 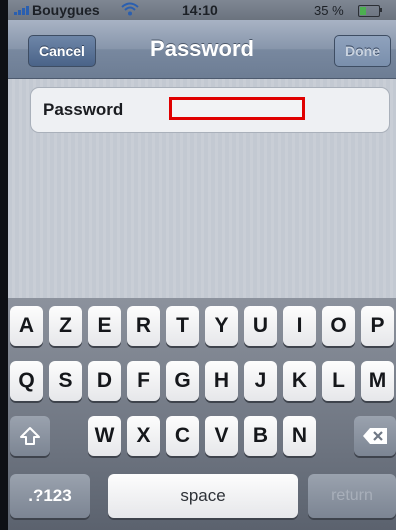 I want to click on shift-key, so click(x=30, y=436).